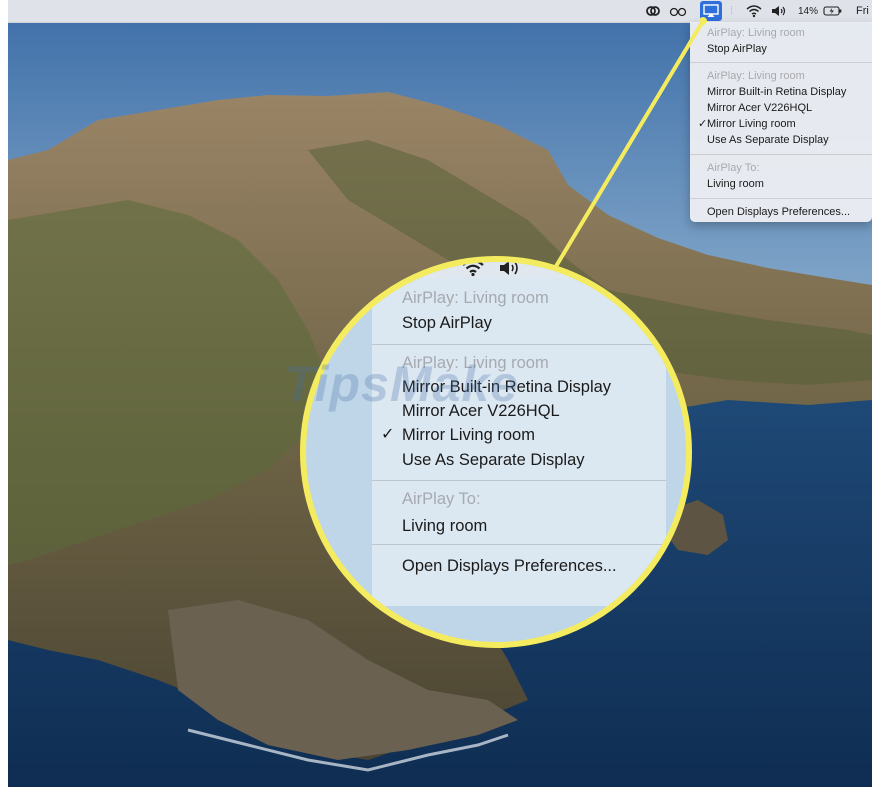  What do you see at coordinates (468, 435) in the screenshot?
I see `mirror-living-room-item: Mirror Living room` at bounding box center [468, 435].